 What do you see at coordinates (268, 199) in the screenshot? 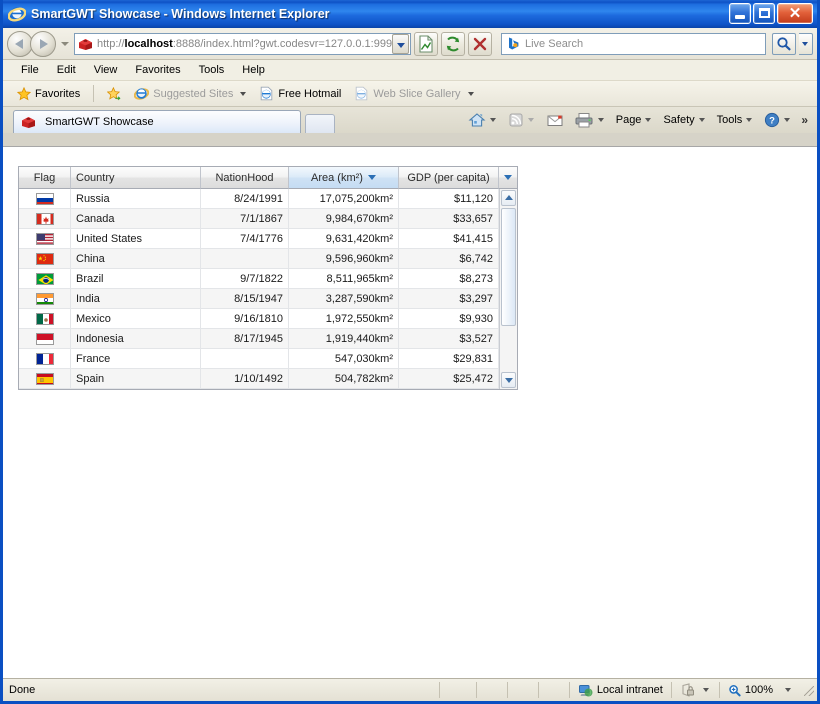
I see `table-row: Russia 8/24/1991 17,075,200km² $11,120` at bounding box center [268, 199].